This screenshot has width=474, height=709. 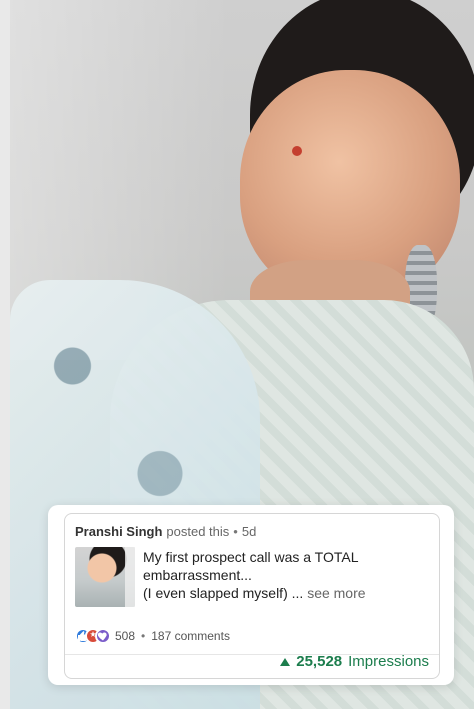 What do you see at coordinates (319, 661) in the screenshot?
I see `impressions-number: 25,528` at bounding box center [319, 661].